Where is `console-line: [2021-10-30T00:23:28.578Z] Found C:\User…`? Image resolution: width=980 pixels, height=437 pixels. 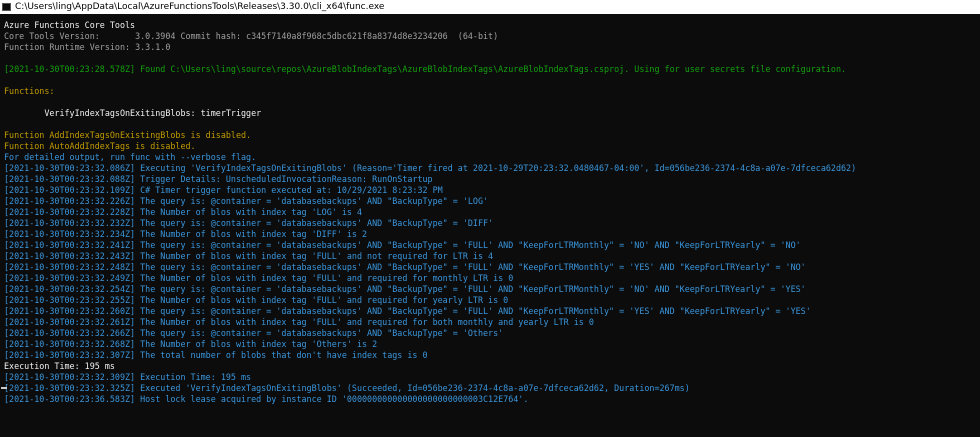 console-line: [2021-10-30T00:23:28.578Z] Found C:\User… is located at coordinates (425, 69).